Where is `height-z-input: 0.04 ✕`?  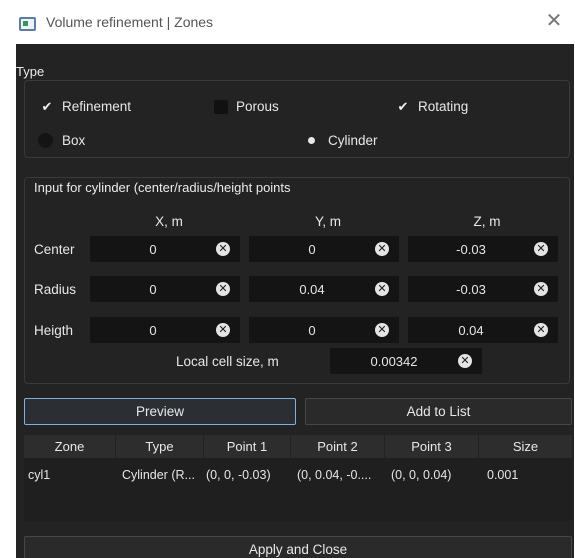 height-z-input: 0.04 ✕ is located at coordinates (483, 330).